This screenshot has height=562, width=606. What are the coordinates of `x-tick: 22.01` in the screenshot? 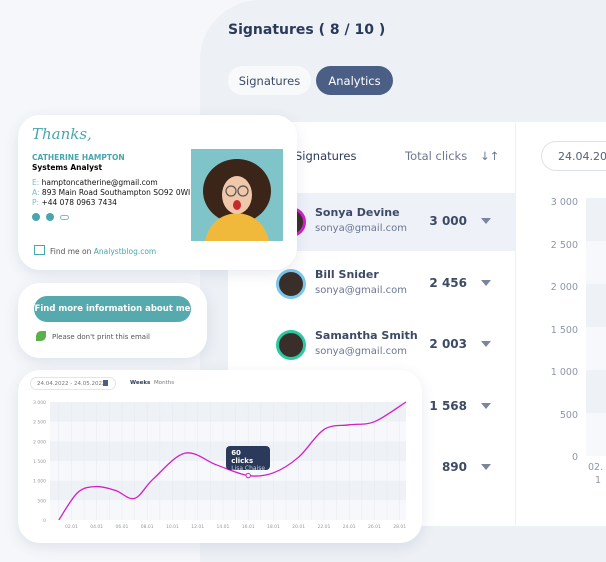 It's located at (323, 527).